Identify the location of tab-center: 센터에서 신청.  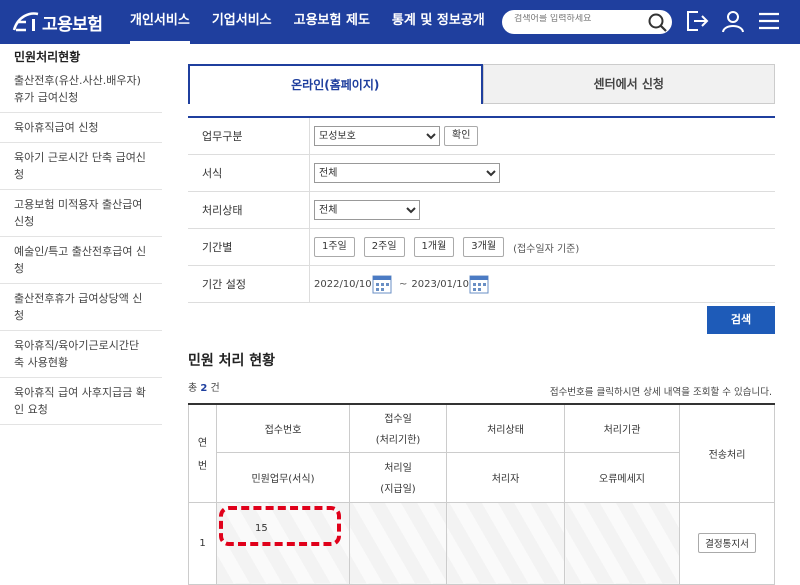
(628, 84).